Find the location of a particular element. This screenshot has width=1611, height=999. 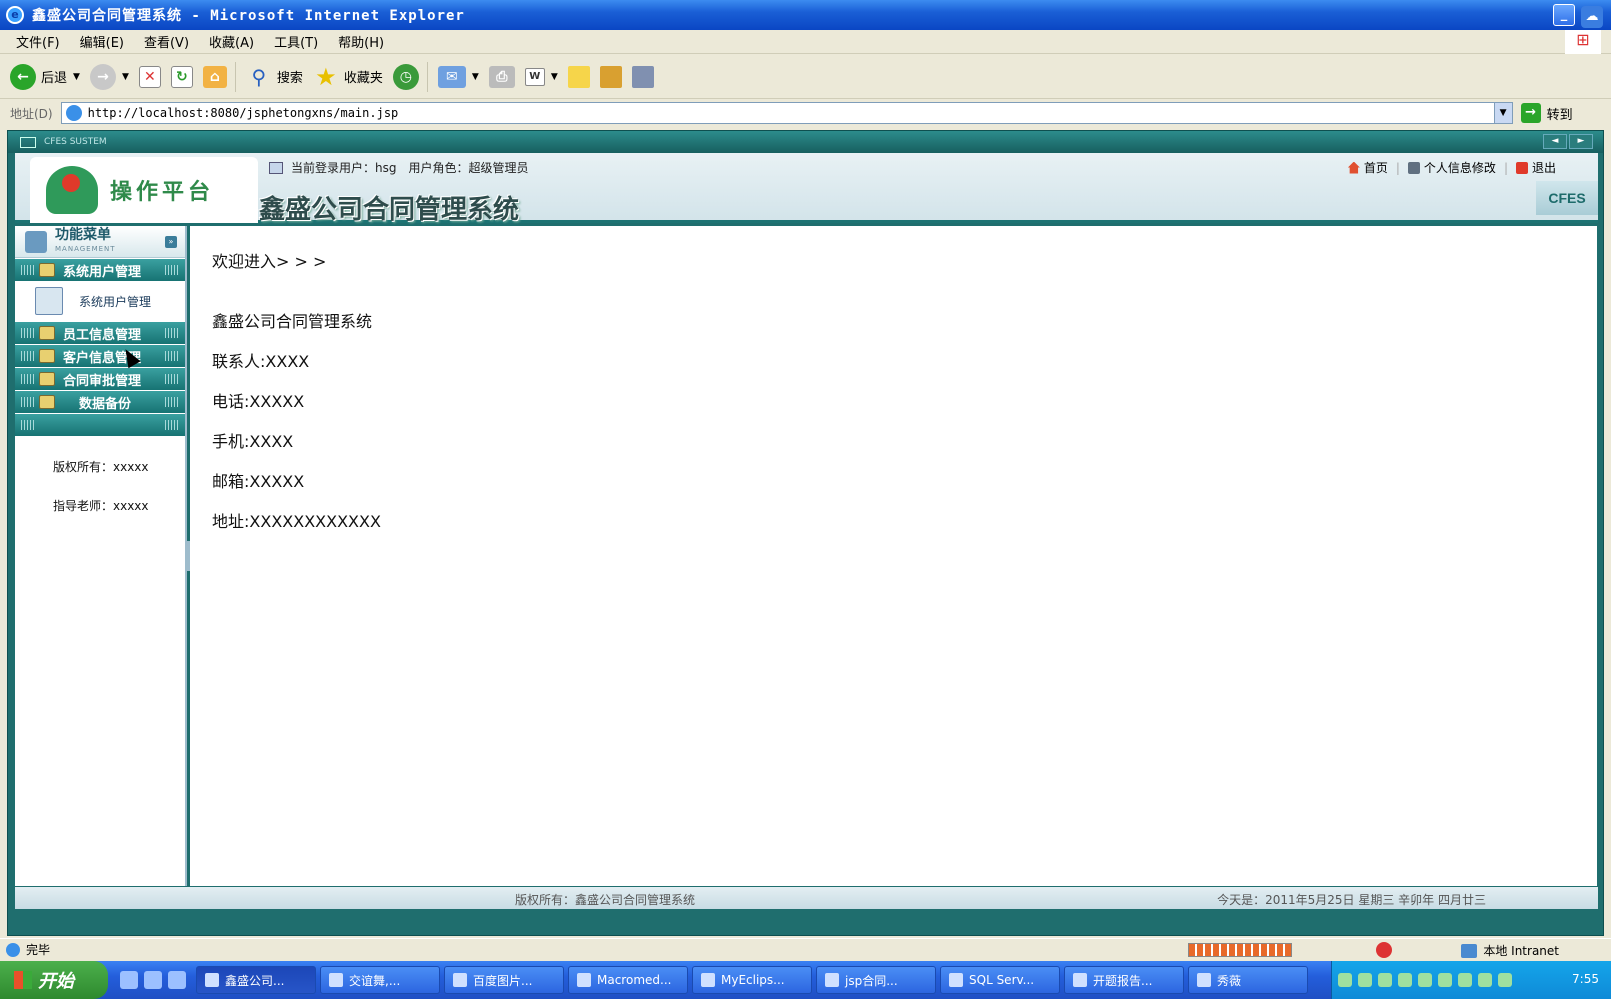

sidebar-subitem-system-users: 系统用户管理 is located at coordinates (100, 301).